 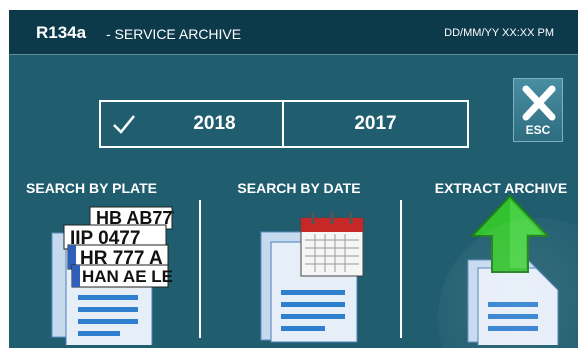 I want to click on search-by-date-button, so click(x=317, y=277).